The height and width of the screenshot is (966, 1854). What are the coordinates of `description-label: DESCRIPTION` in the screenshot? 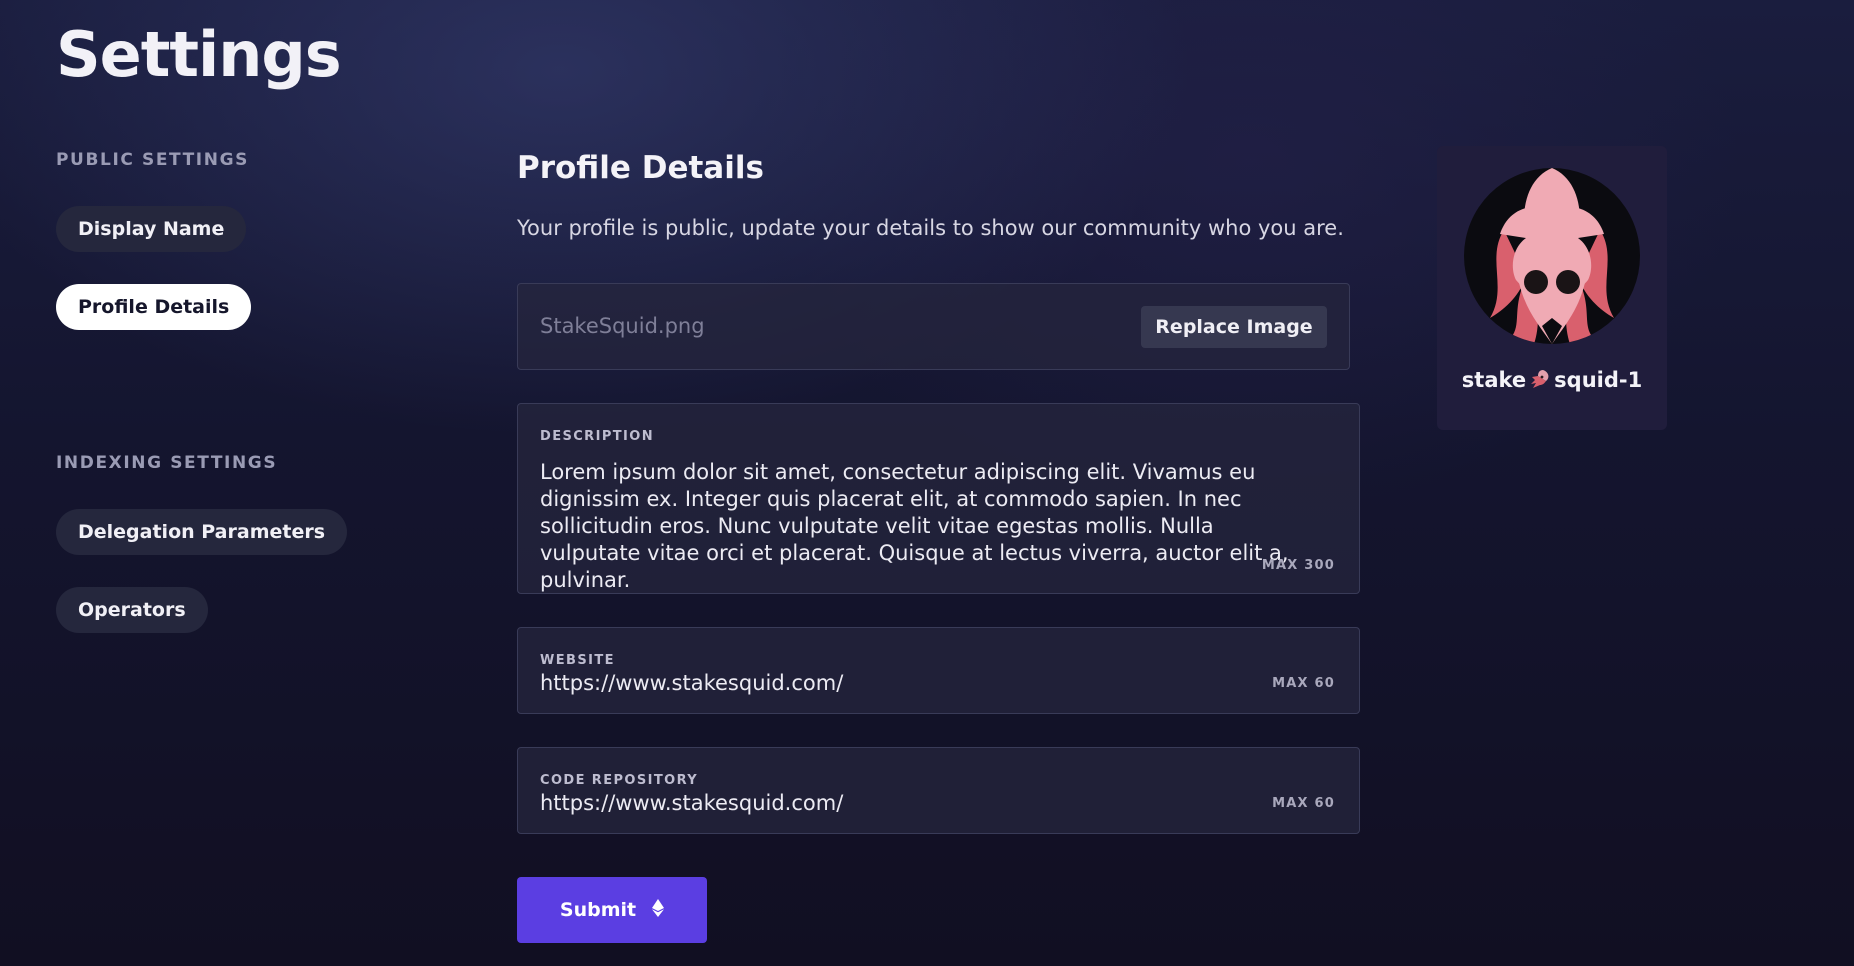 It's located at (597, 436).